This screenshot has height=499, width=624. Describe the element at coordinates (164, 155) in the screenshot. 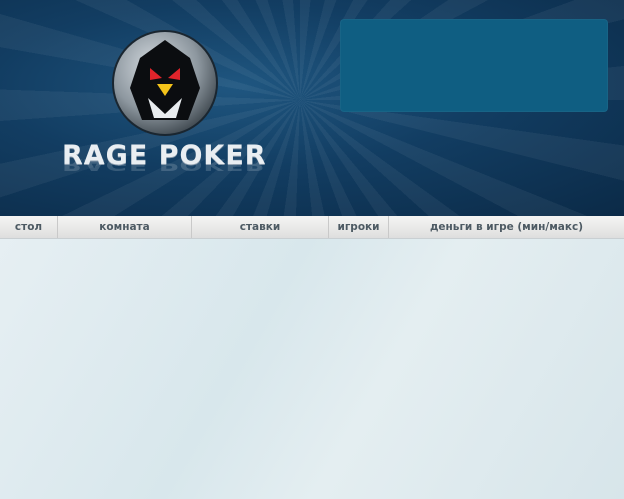

I see `brand-name: RAGE POKER` at that location.